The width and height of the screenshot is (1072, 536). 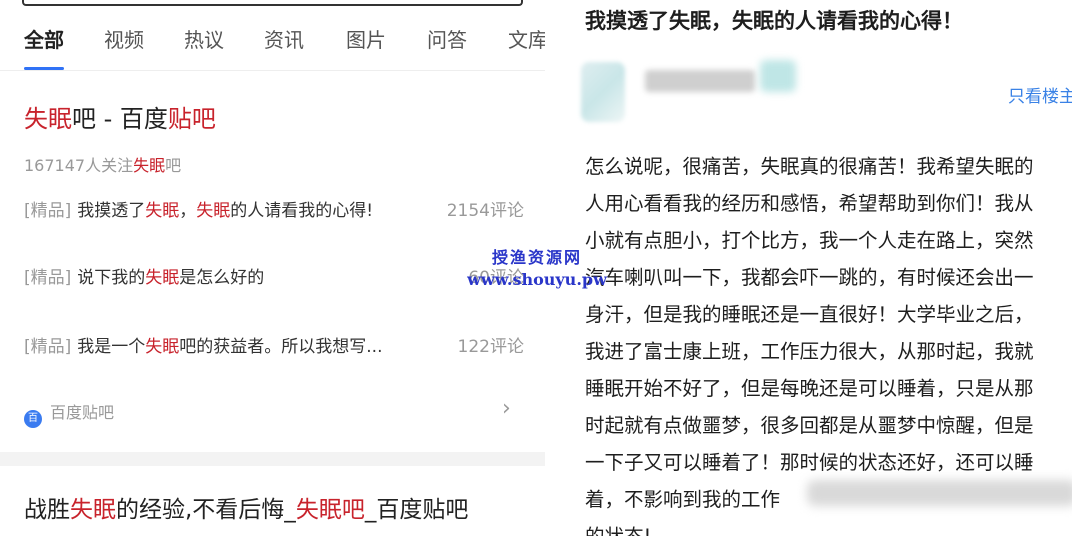 What do you see at coordinates (809, 462) in the screenshot?
I see `post-line: 一下子又可以睡着了！那时候的状态还好，还可以睡` at bounding box center [809, 462].